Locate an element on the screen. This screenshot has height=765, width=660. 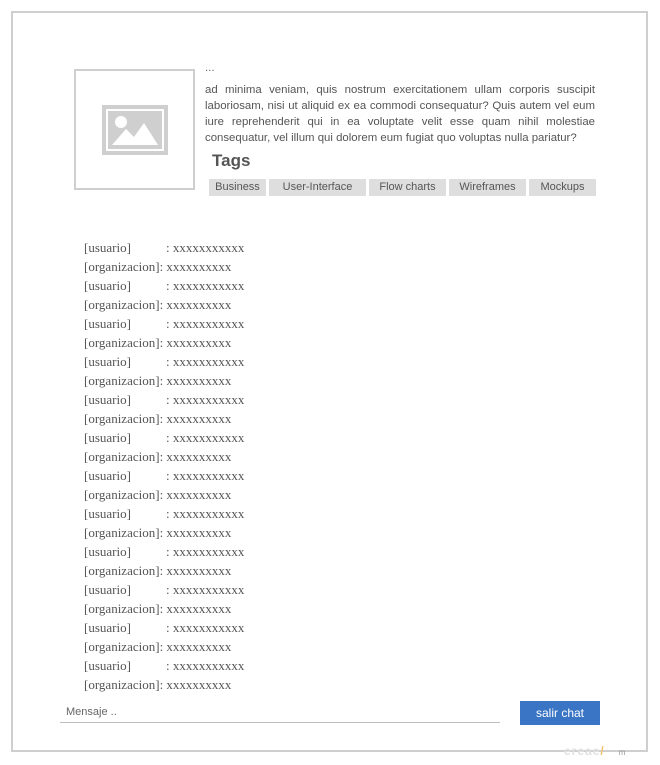
message-input is located at coordinates (280, 712).